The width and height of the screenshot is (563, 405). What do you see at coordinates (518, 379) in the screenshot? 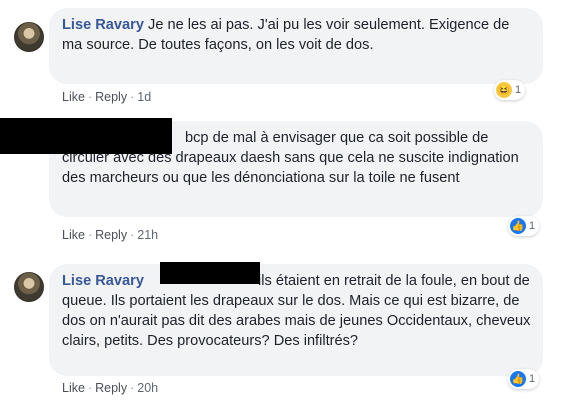
I see `thumbs-up-icon: 👍` at bounding box center [518, 379].